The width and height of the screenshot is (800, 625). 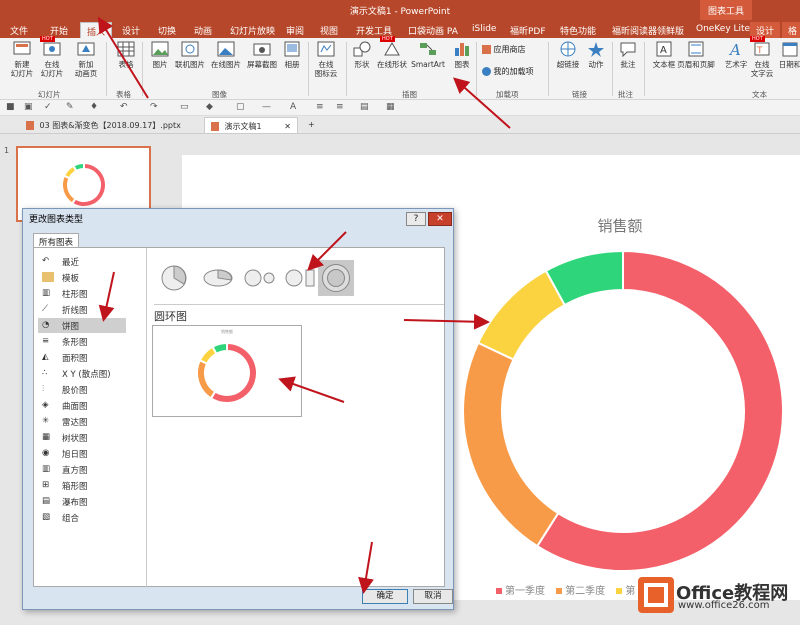 What do you see at coordinates (295, 30) in the screenshot?
I see `tab-review: 审阅` at bounding box center [295, 30].